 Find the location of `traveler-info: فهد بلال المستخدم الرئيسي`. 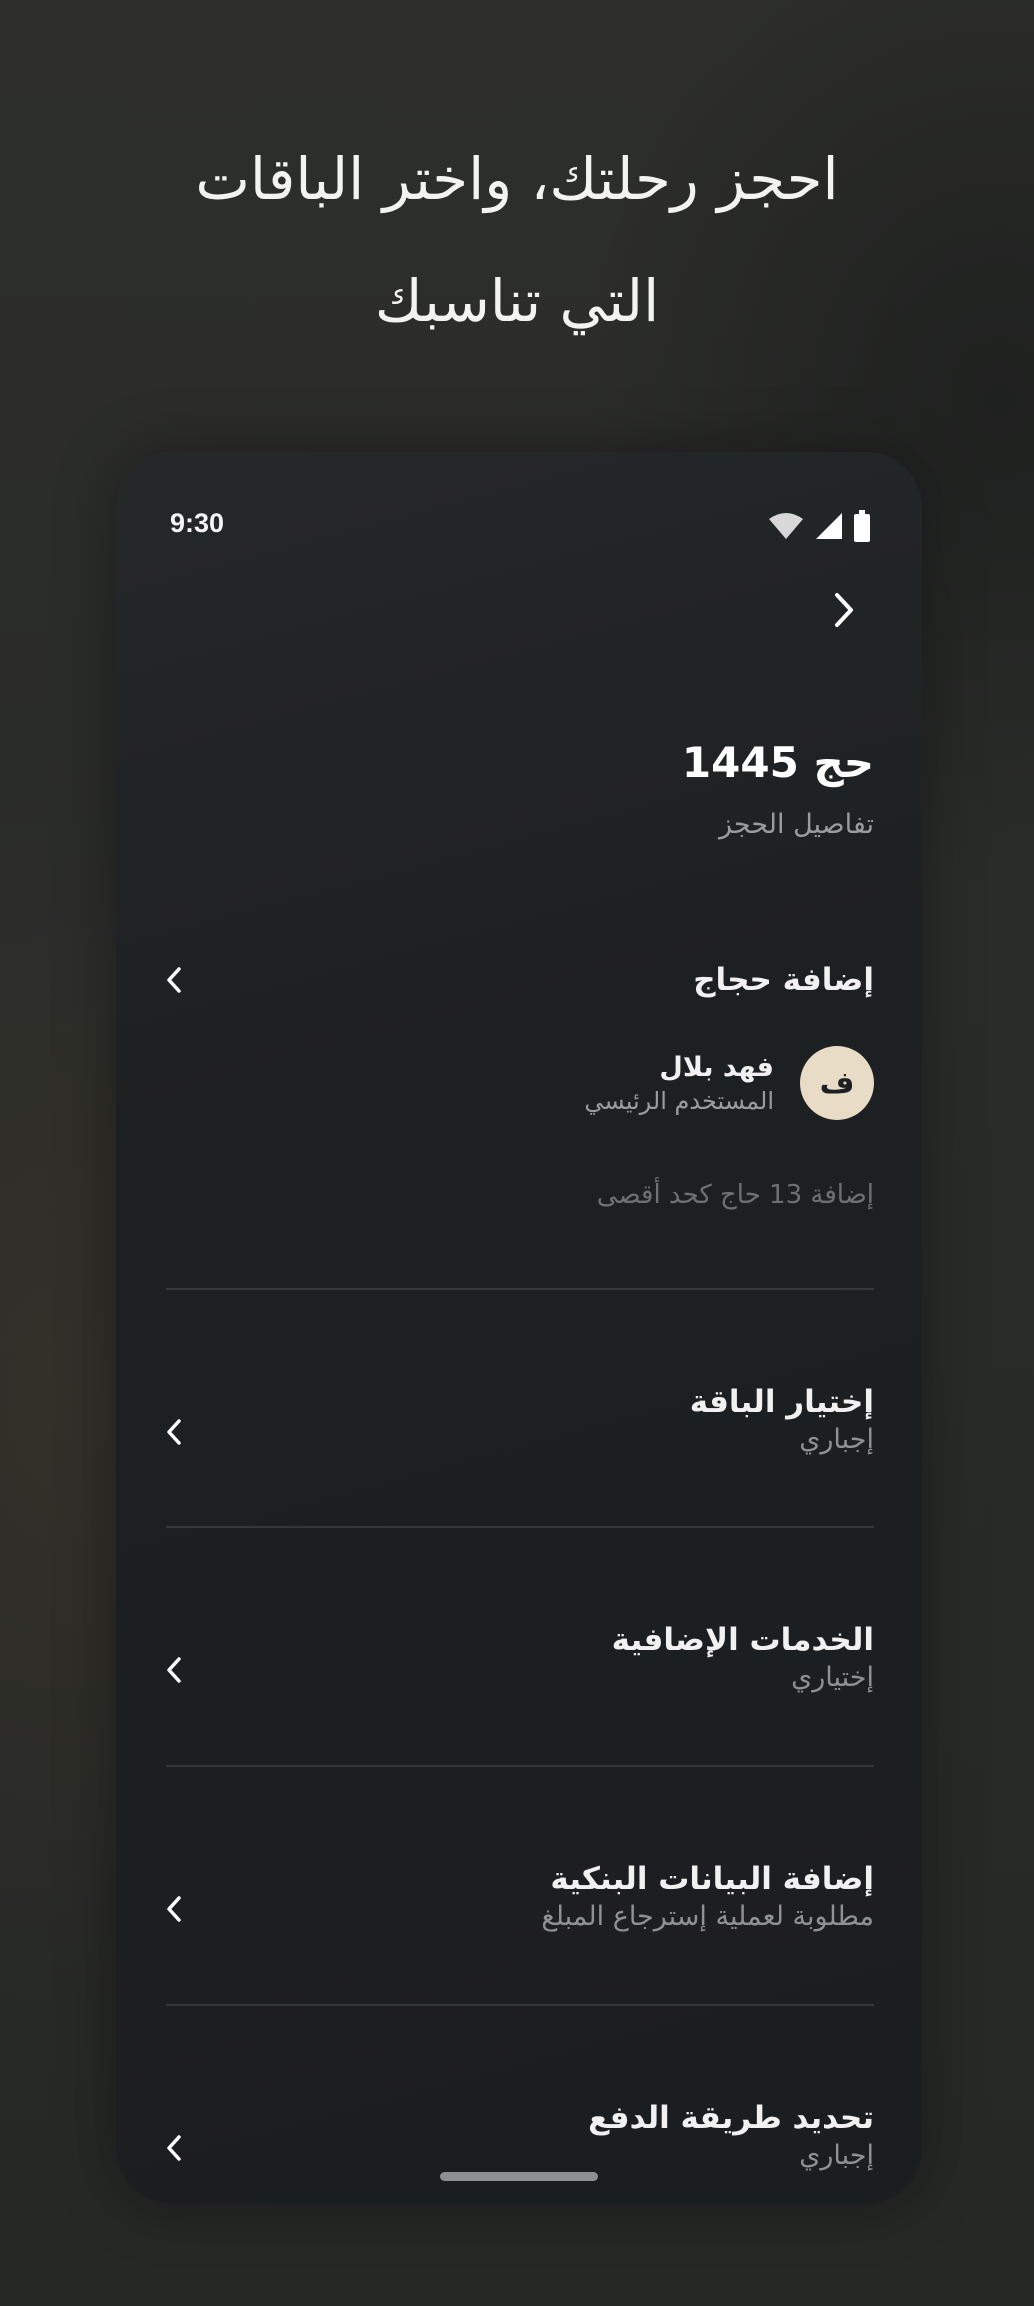

traveler-info: فهد بلال المستخدم الرئيسي is located at coordinates (679, 1083).